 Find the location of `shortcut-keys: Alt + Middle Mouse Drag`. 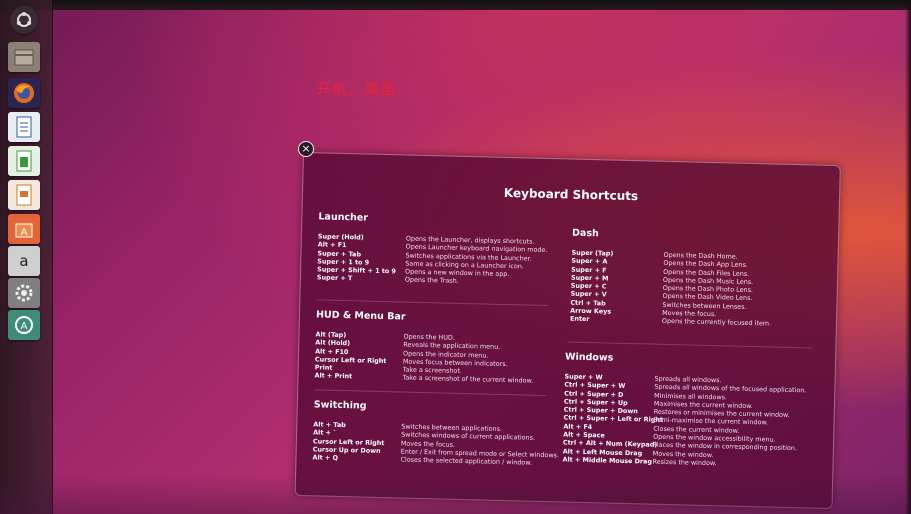

shortcut-keys: Alt + Middle Mouse Drag is located at coordinates (607, 460).